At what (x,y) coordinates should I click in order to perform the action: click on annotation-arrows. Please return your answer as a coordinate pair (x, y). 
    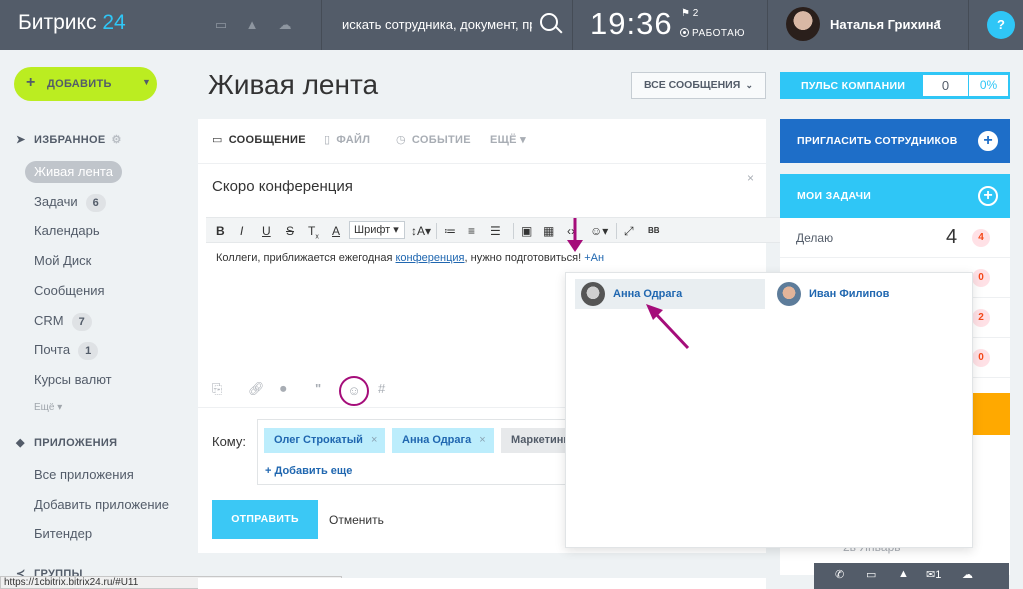
    Looking at the image, I should click on (628, 284).